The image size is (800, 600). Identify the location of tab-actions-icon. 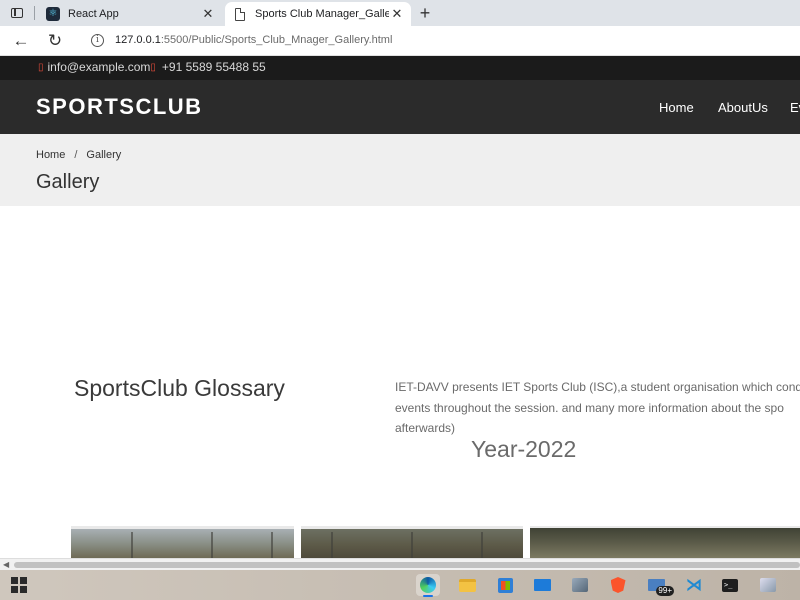
(17, 13).